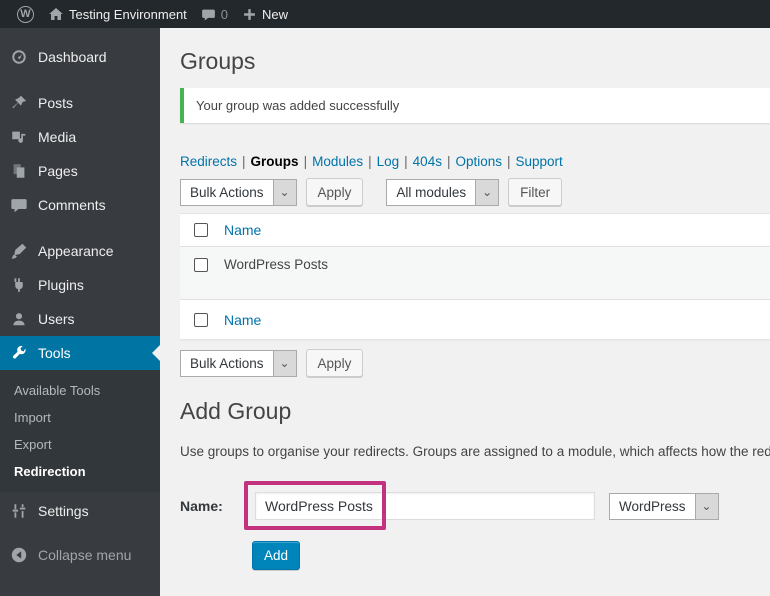 The width and height of the screenshot is (770, 596). What do you see at coordinates (385, 14) in the screenshot?
I see `admin-bar: W Testing Environment 0 New` at bounding box center [385, 14].